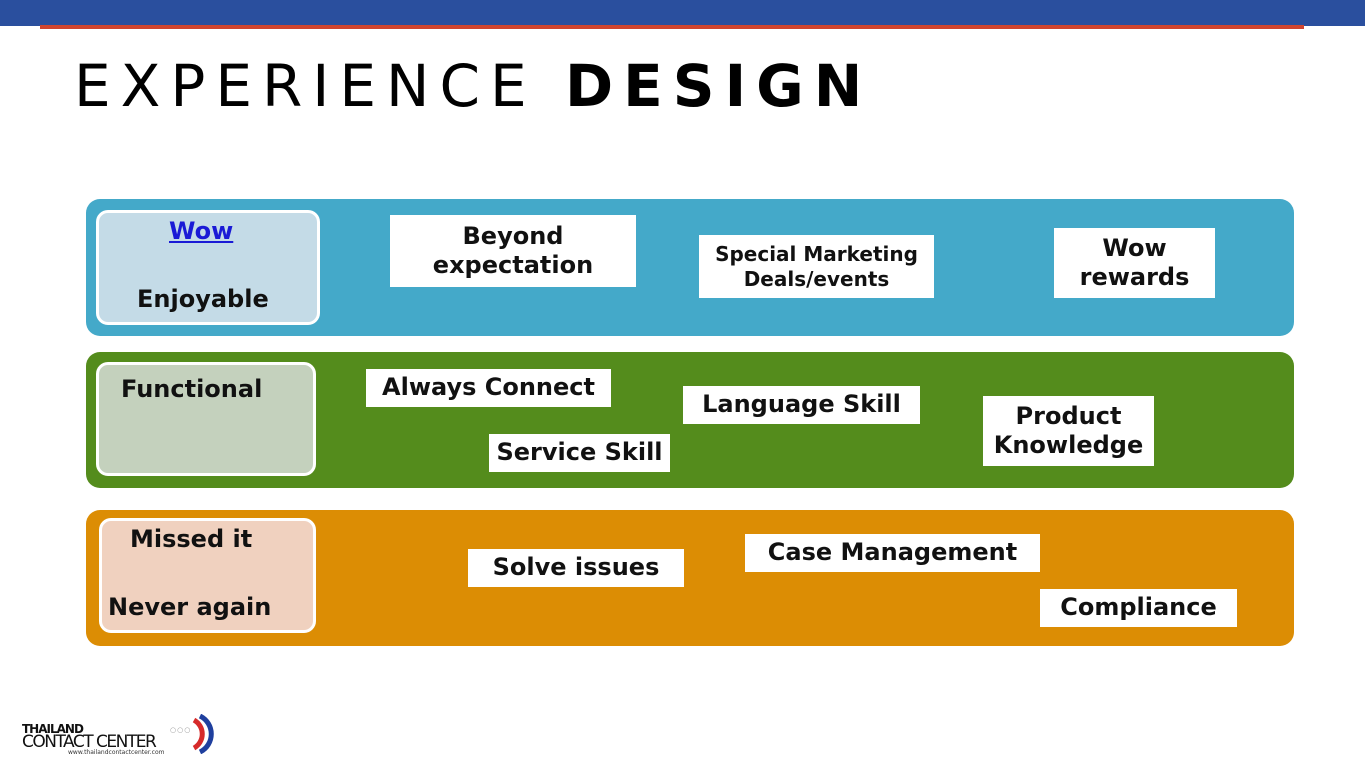  Describe the element at coordinates (1068, 431) in the screenshot. I see `item-product-knowledge: Product Knowledge` at that location.